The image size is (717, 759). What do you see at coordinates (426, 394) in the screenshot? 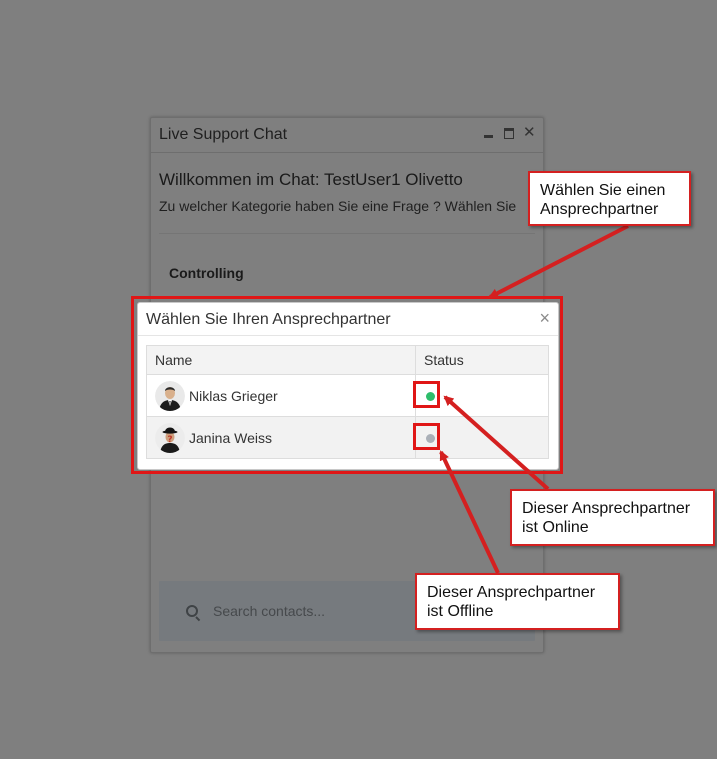
I see `online-status-highlight` at bounding box center [426, 394].